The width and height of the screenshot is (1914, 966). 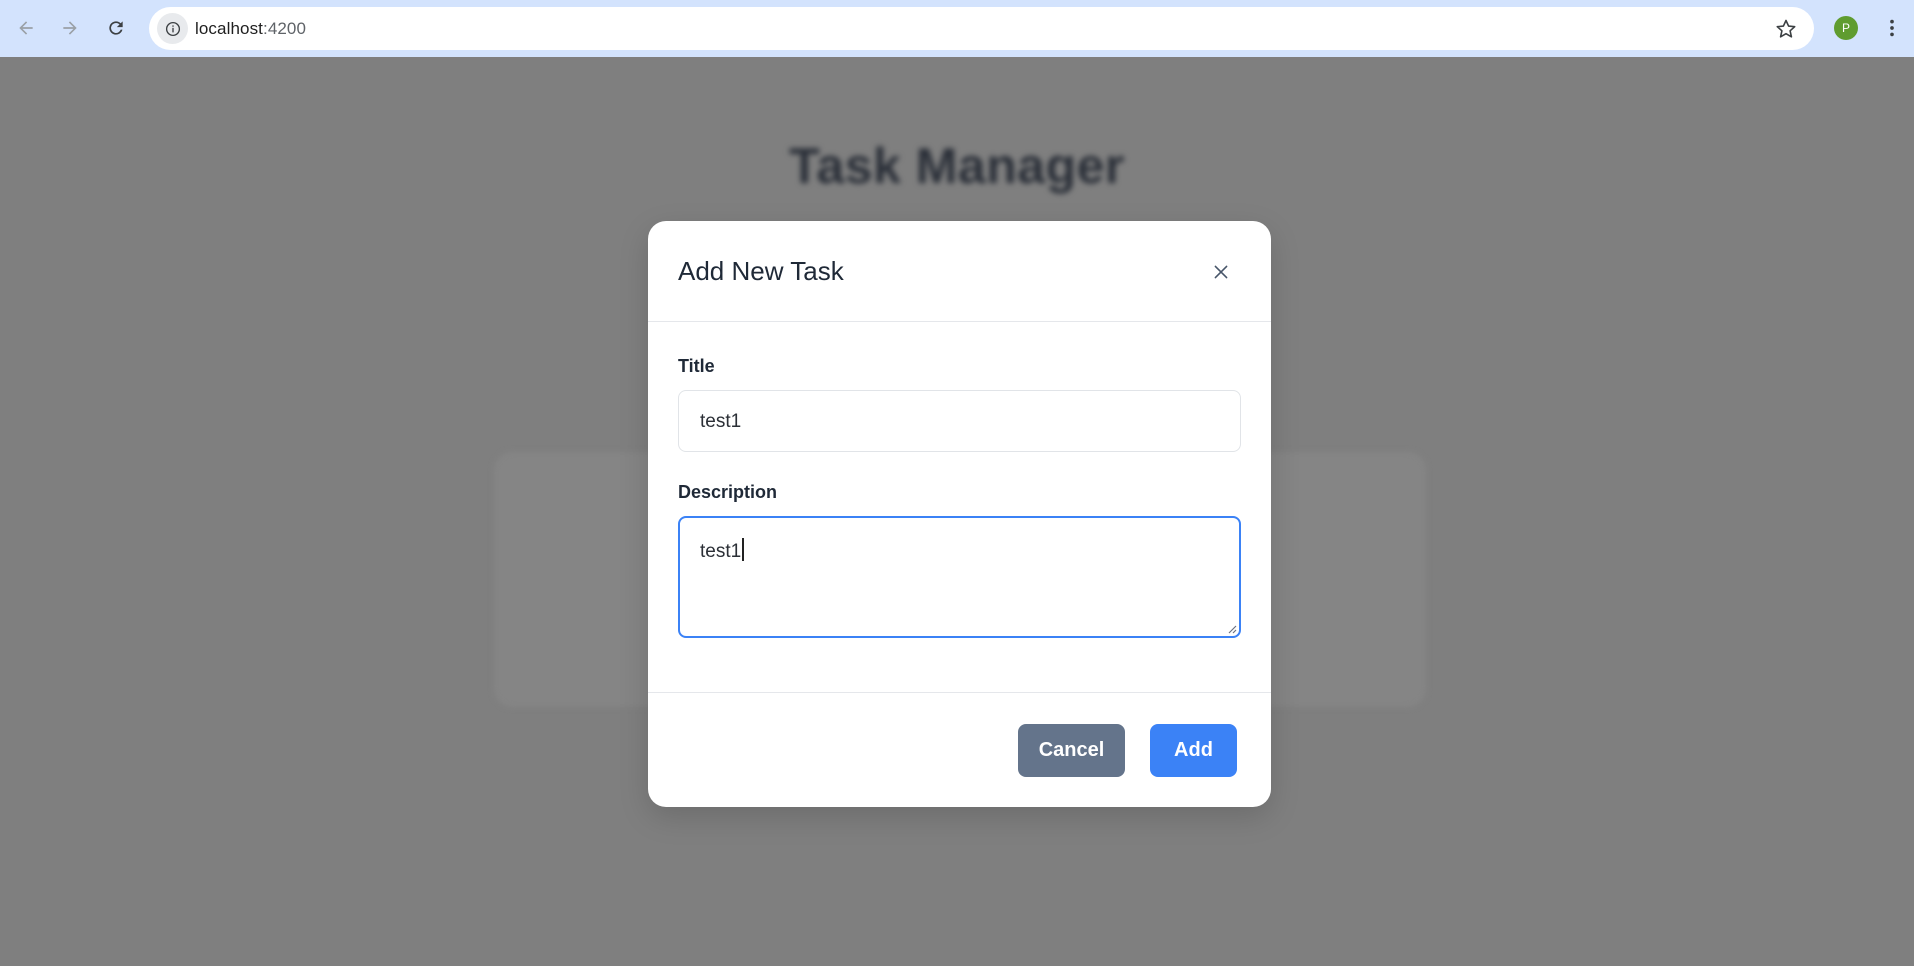 I want to click on page-title: Task Manager, so click(x=957, y=166).